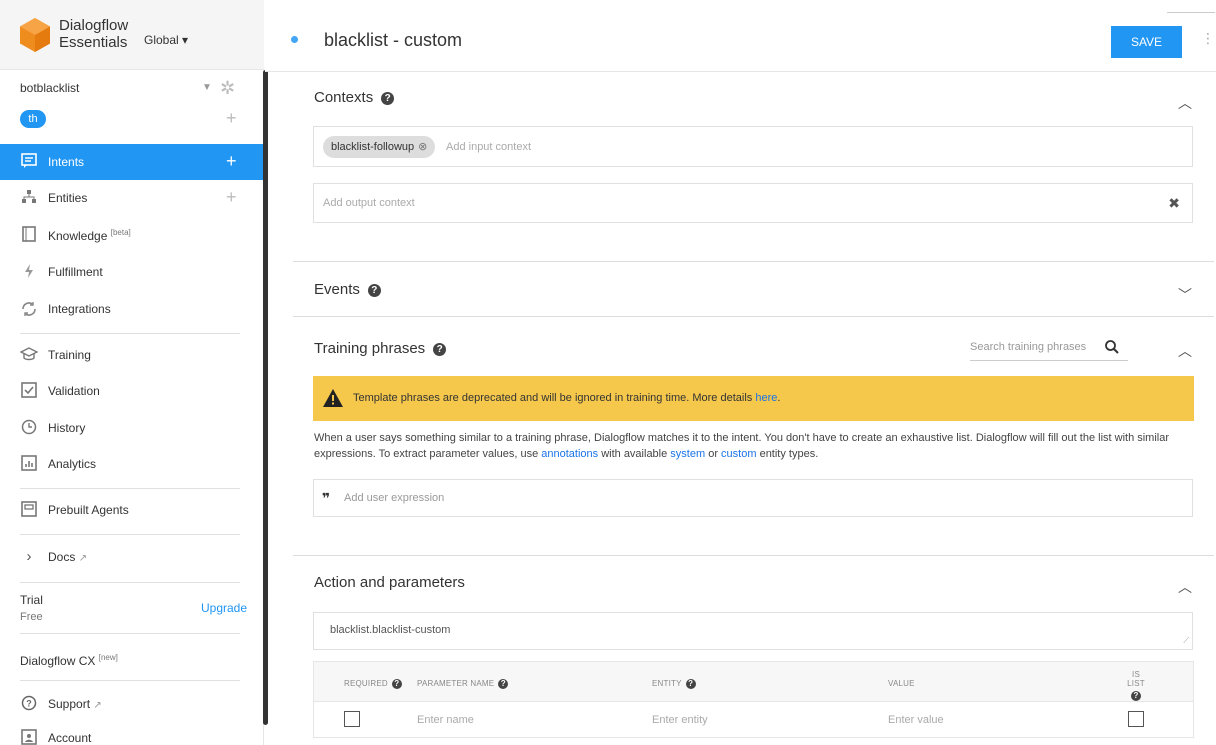 Image resolution: width=1216 pixels, height=745 pixels. What do you see at coordinates (231, 161) in the screenshot?
I see `add-intent-icon: +` at bounding box center [231, 161].